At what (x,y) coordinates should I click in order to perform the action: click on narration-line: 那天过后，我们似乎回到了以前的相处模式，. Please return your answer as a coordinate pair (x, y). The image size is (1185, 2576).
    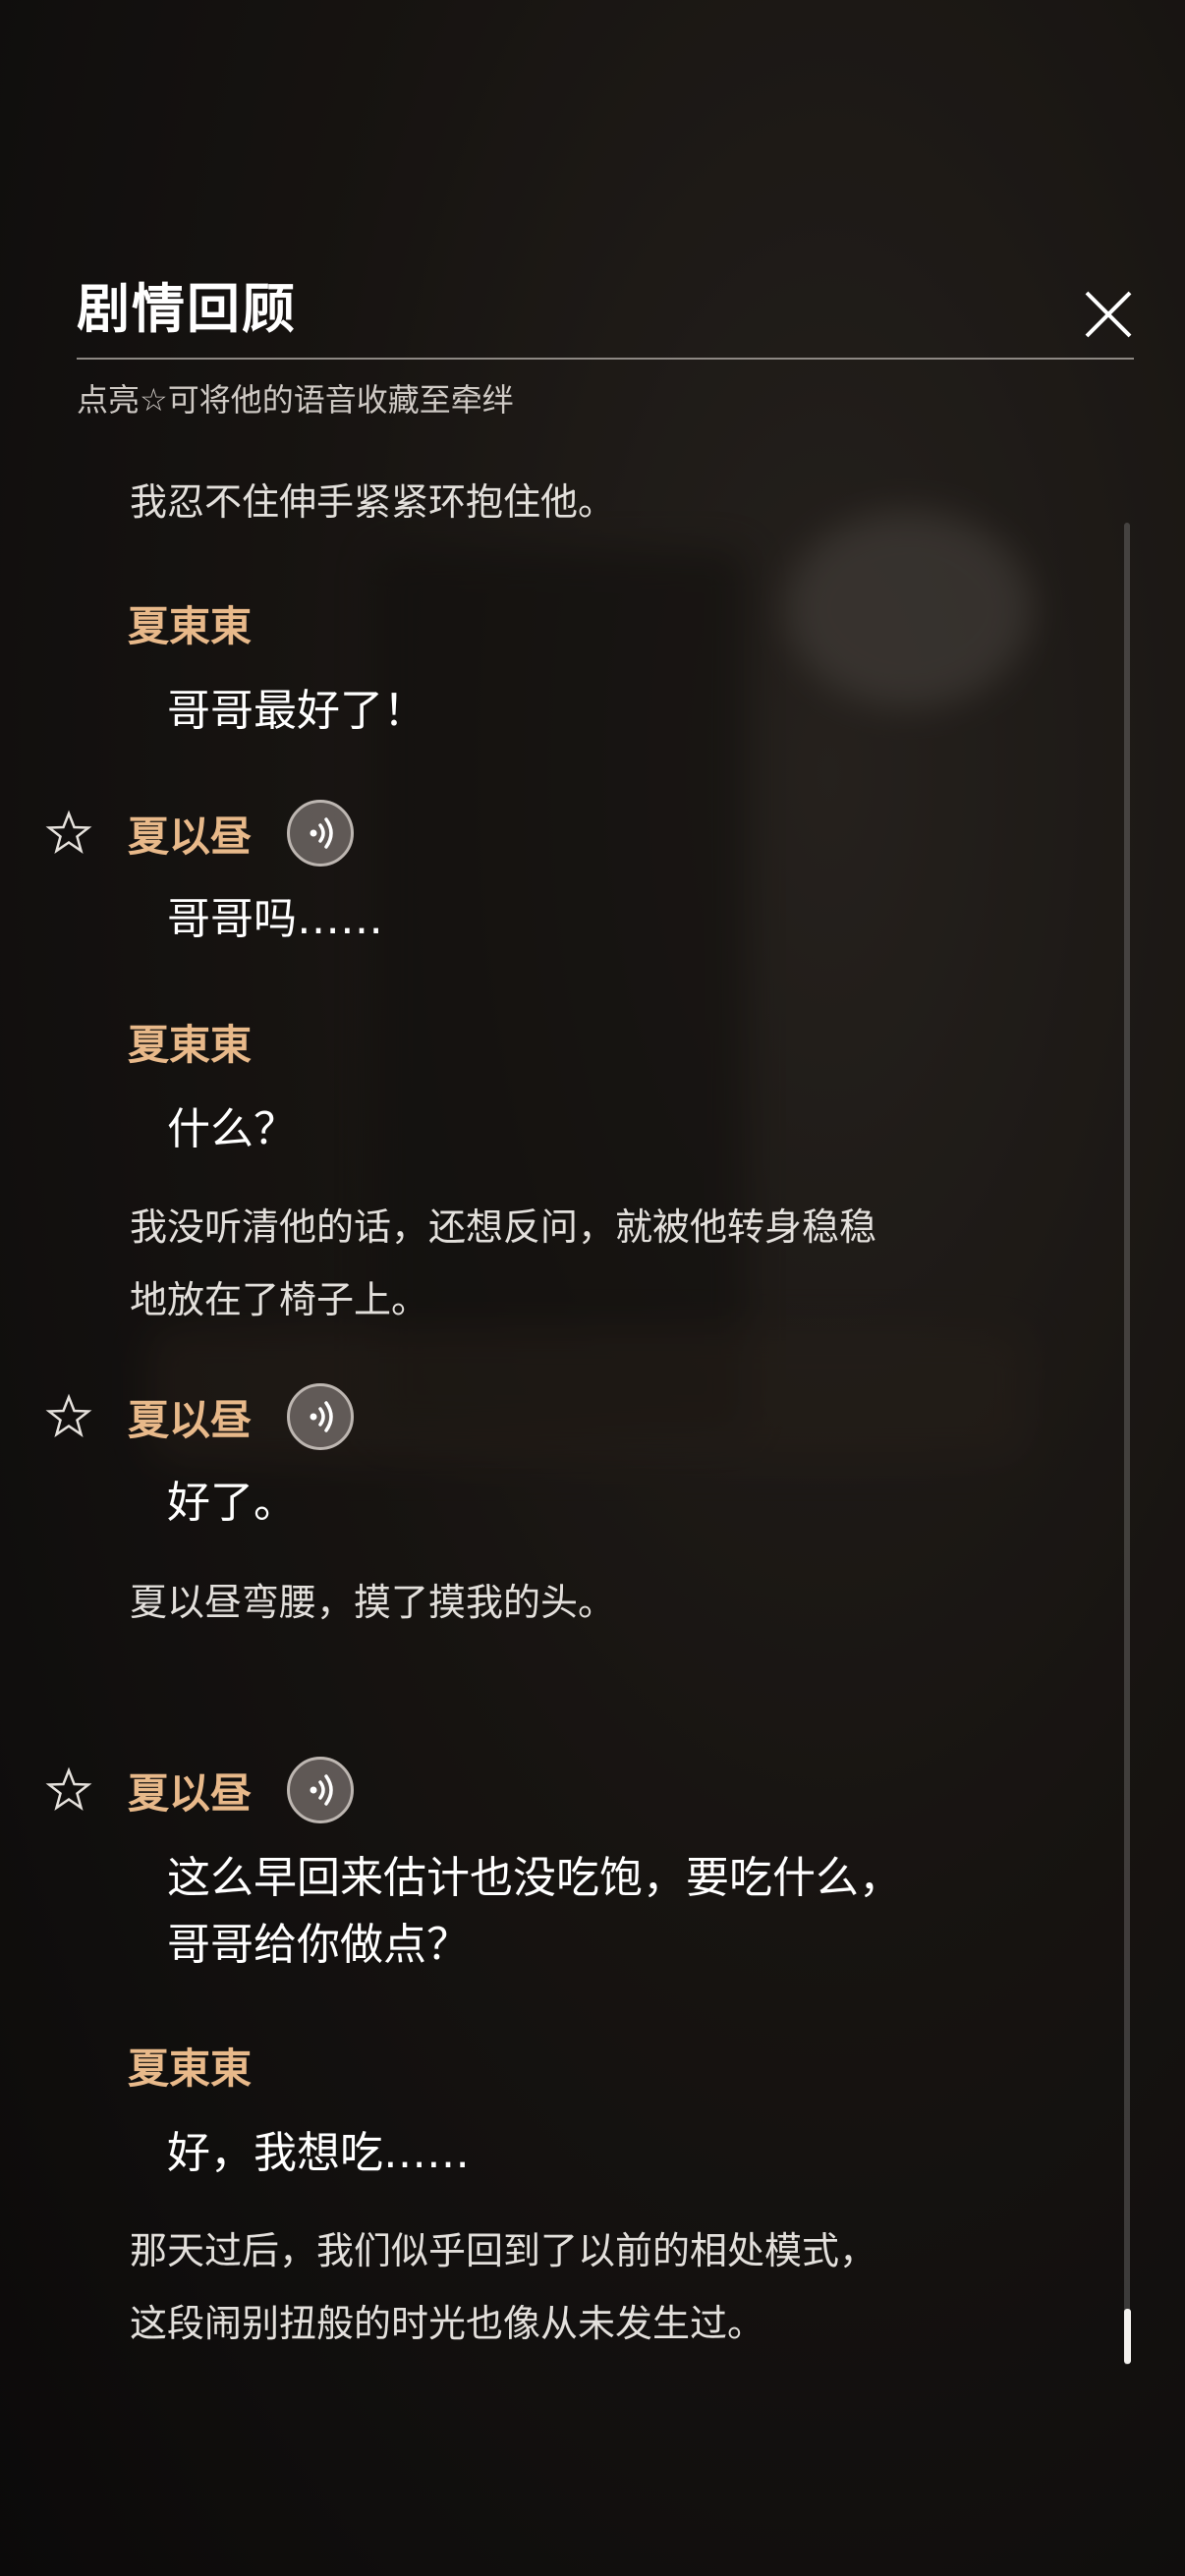
    Looking at the image, I should click on (503, 2250).